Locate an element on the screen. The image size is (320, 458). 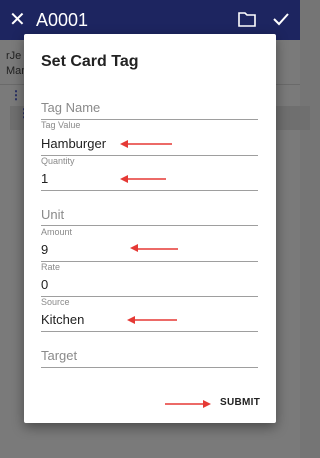
folder-icon is located at coordinates (247, 19).